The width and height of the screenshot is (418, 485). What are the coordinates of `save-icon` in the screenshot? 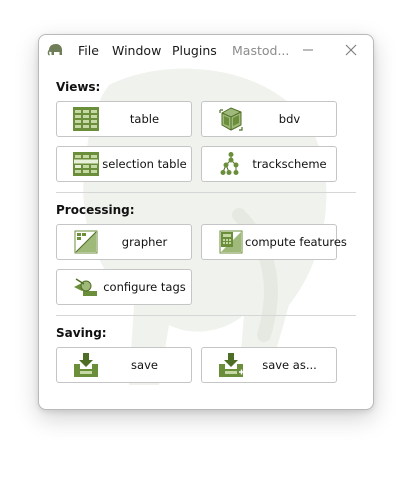 It's located at (86, 365).